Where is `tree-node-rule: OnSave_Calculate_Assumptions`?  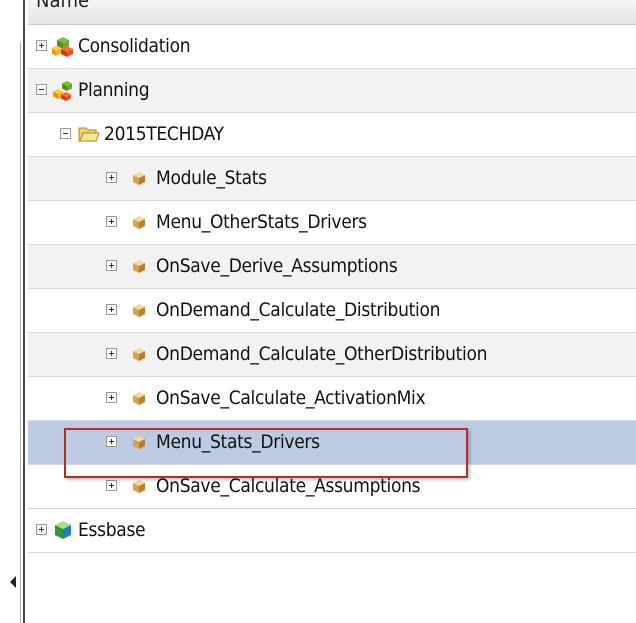 tree-node-rule: OnSave_Calculate_Assumptions is located at coordinates (332, 487).